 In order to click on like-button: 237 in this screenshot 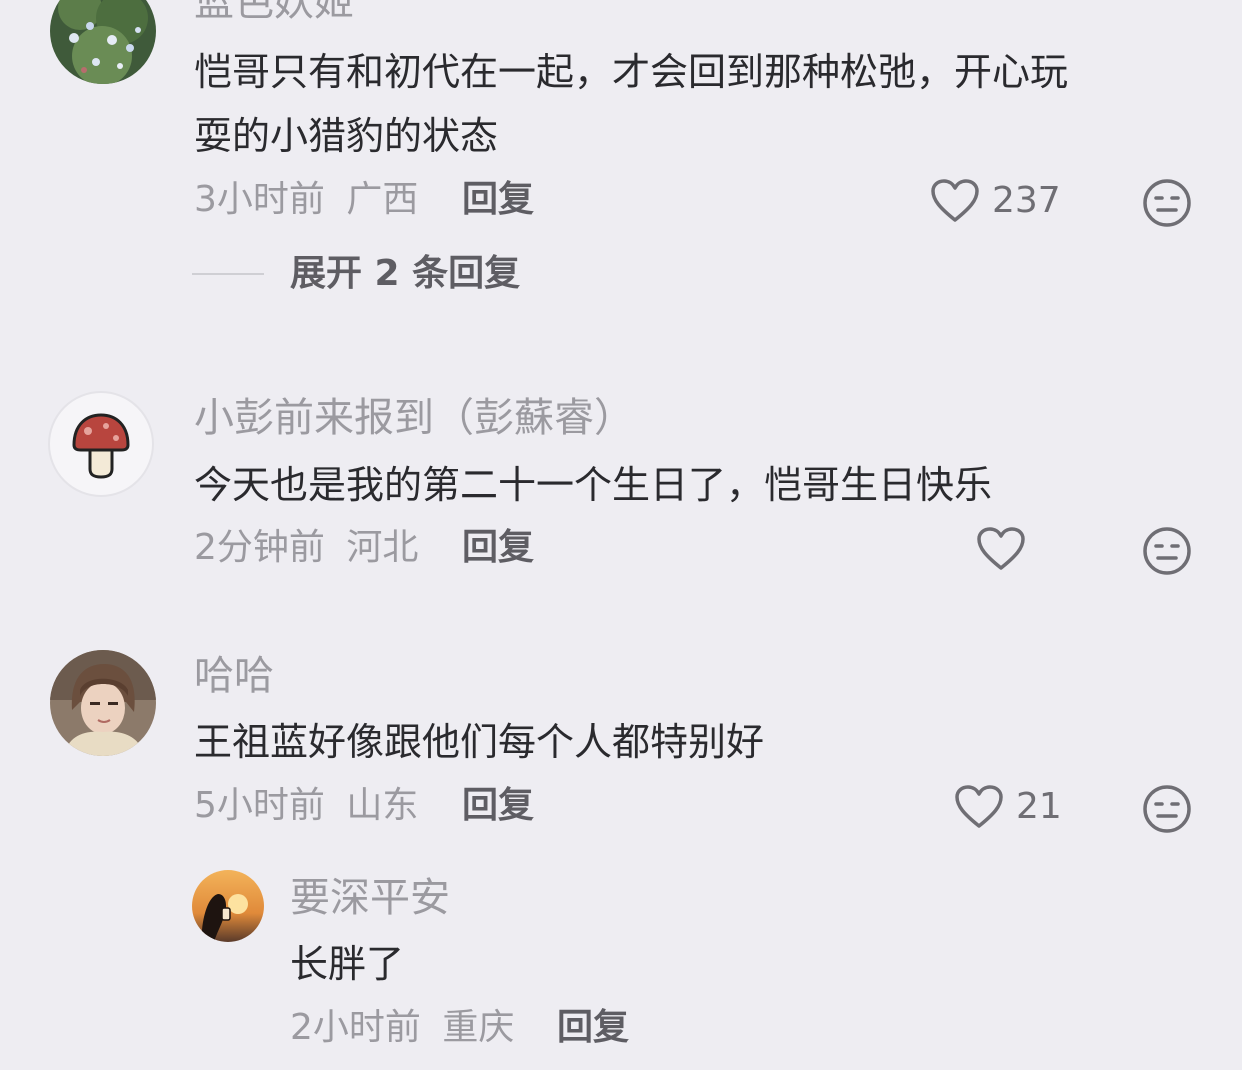, I will do `click(995, 201)`.